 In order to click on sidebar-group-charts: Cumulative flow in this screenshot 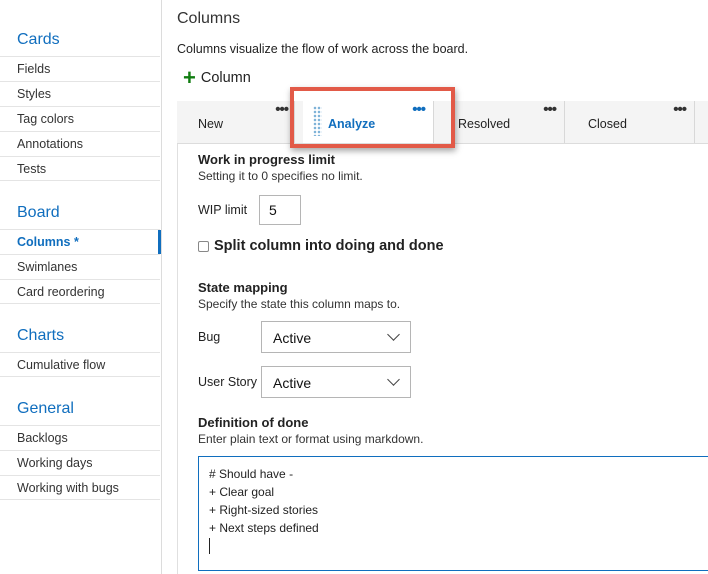, I will do `click(80, 364)`.